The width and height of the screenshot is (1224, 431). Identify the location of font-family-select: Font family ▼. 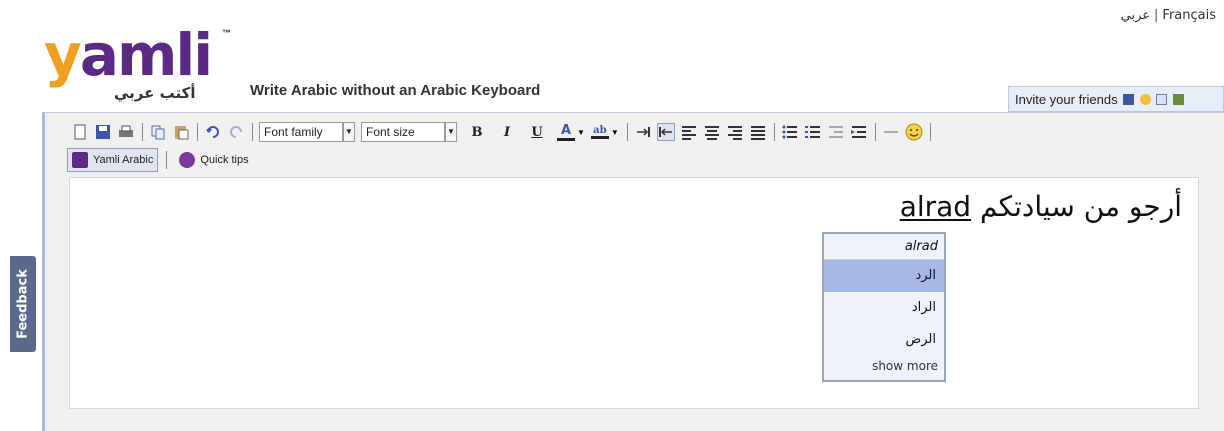
(307, 132).